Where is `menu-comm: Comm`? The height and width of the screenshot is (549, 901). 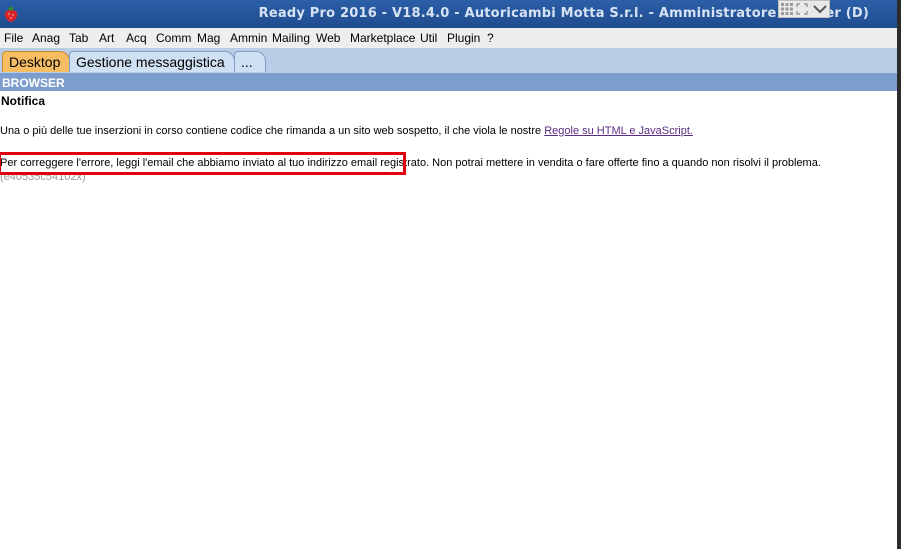
menu-comm: Comm is located at coordinates (173, 38).